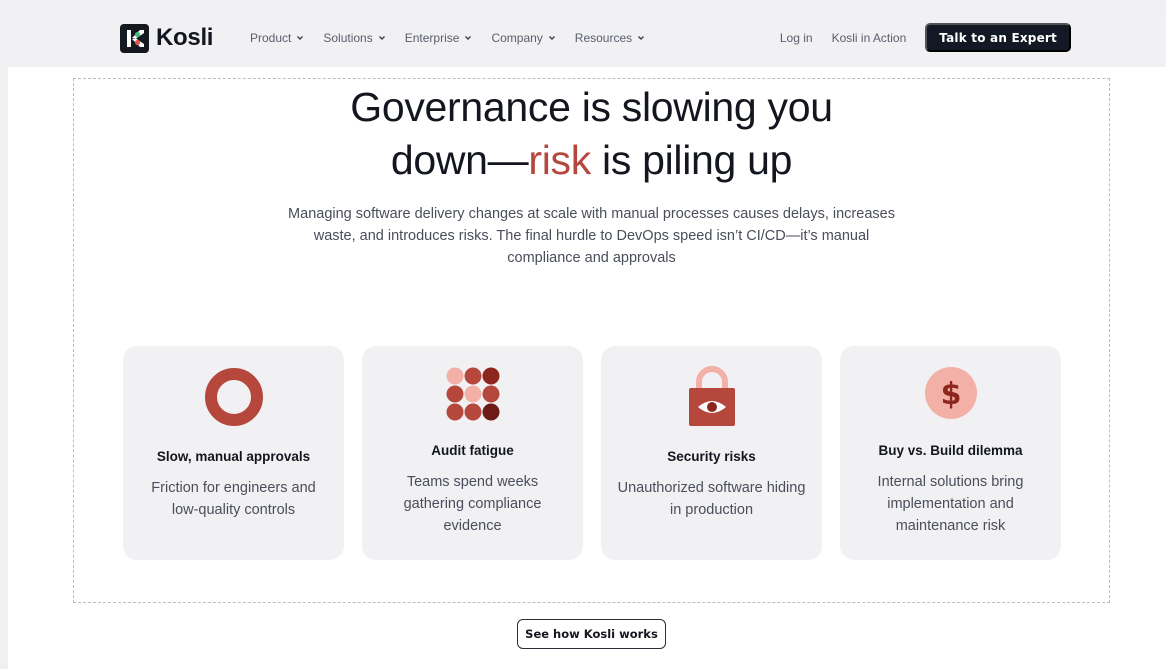 This screenshot has height=669, width=1166. I want to click on see-how-kosli-works-button: See how Kosli works, so click(591, 634).